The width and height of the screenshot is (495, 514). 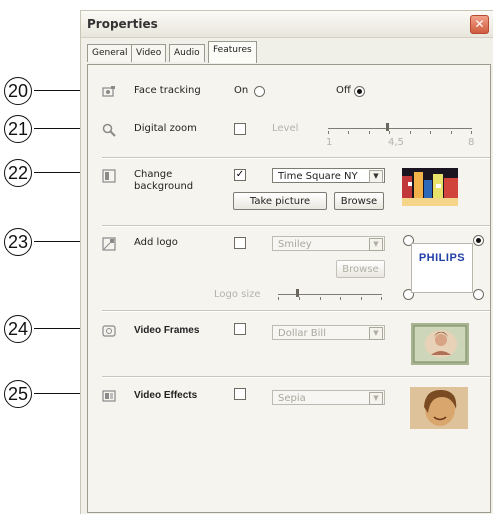 What do you see at coordinates (292, 398) in the screenshot?
I see `video-effects-select-value: Sepia` at bounding box center [292, 398].